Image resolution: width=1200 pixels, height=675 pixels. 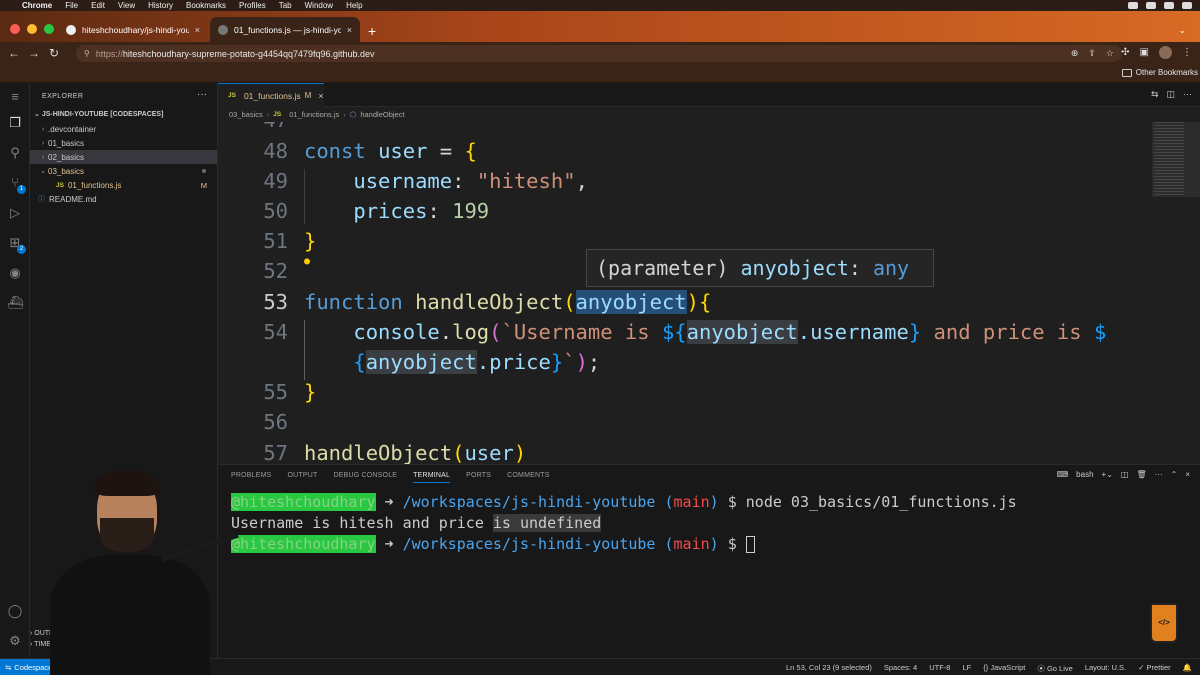 I want to click on browser-tab-codespace: 01_functions.js — js-hindi-you ×, so click(x=285, y=29).